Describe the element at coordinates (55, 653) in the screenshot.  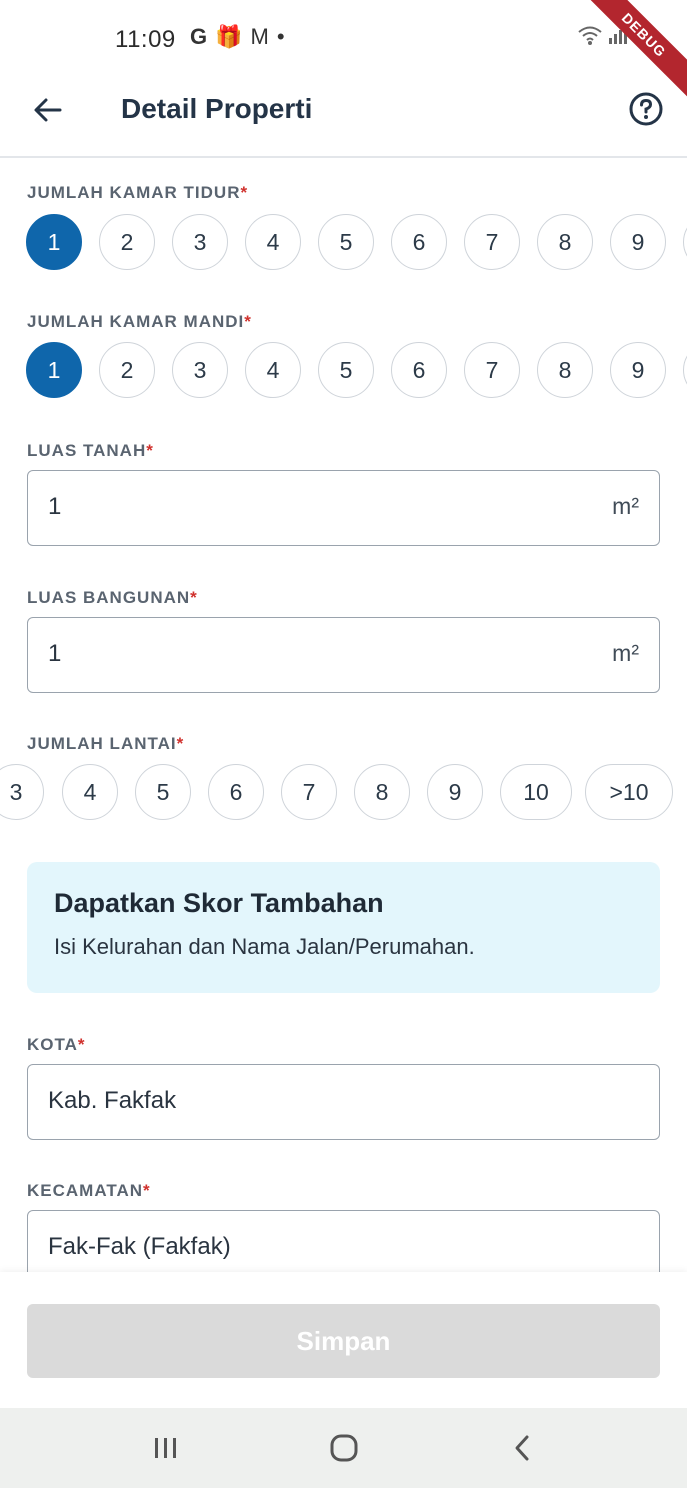
I see `building-area-value: 1` at that location.